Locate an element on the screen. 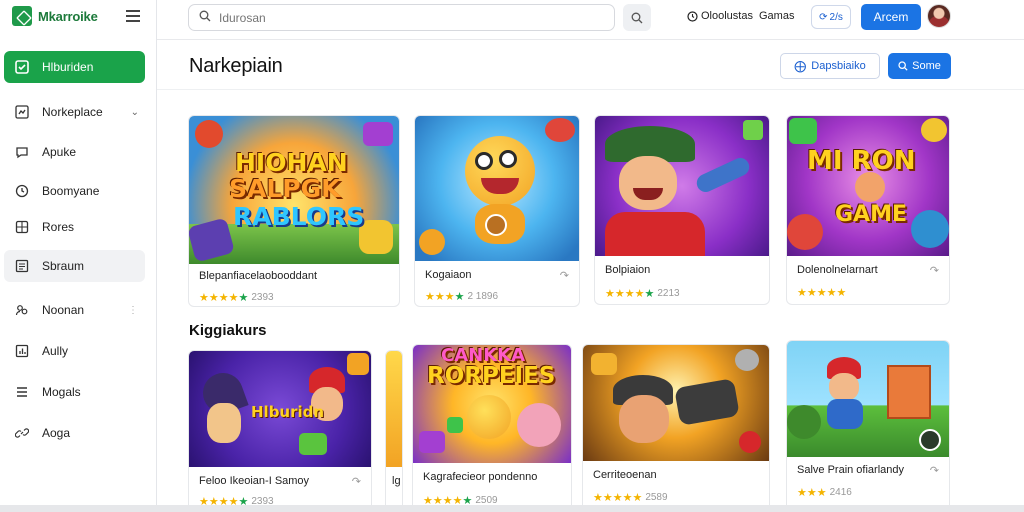 The height and width of the screenshot is (512, 1024). game-title: Bolpiaion is located at coordinates (628, 270).